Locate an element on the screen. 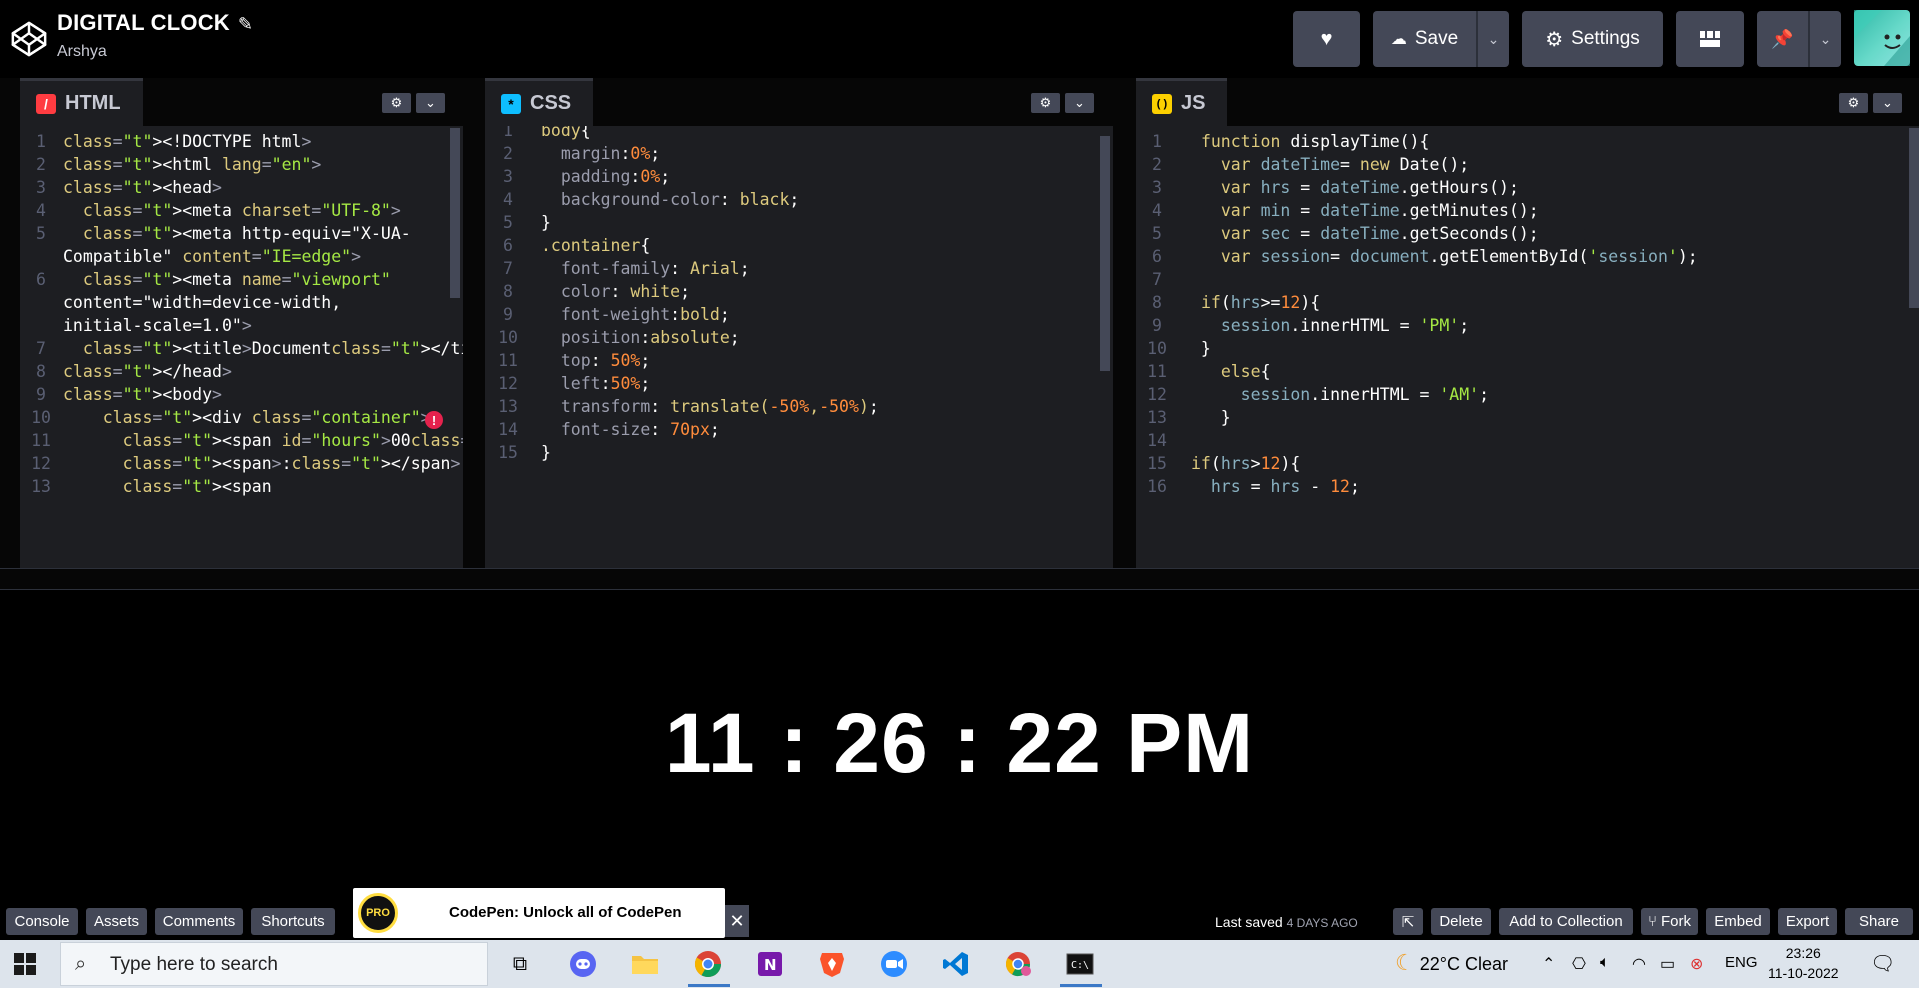 The width and height of the screenshot is (1919, 988). html-options-button: ⌄ is located at coordinates (430, 103).